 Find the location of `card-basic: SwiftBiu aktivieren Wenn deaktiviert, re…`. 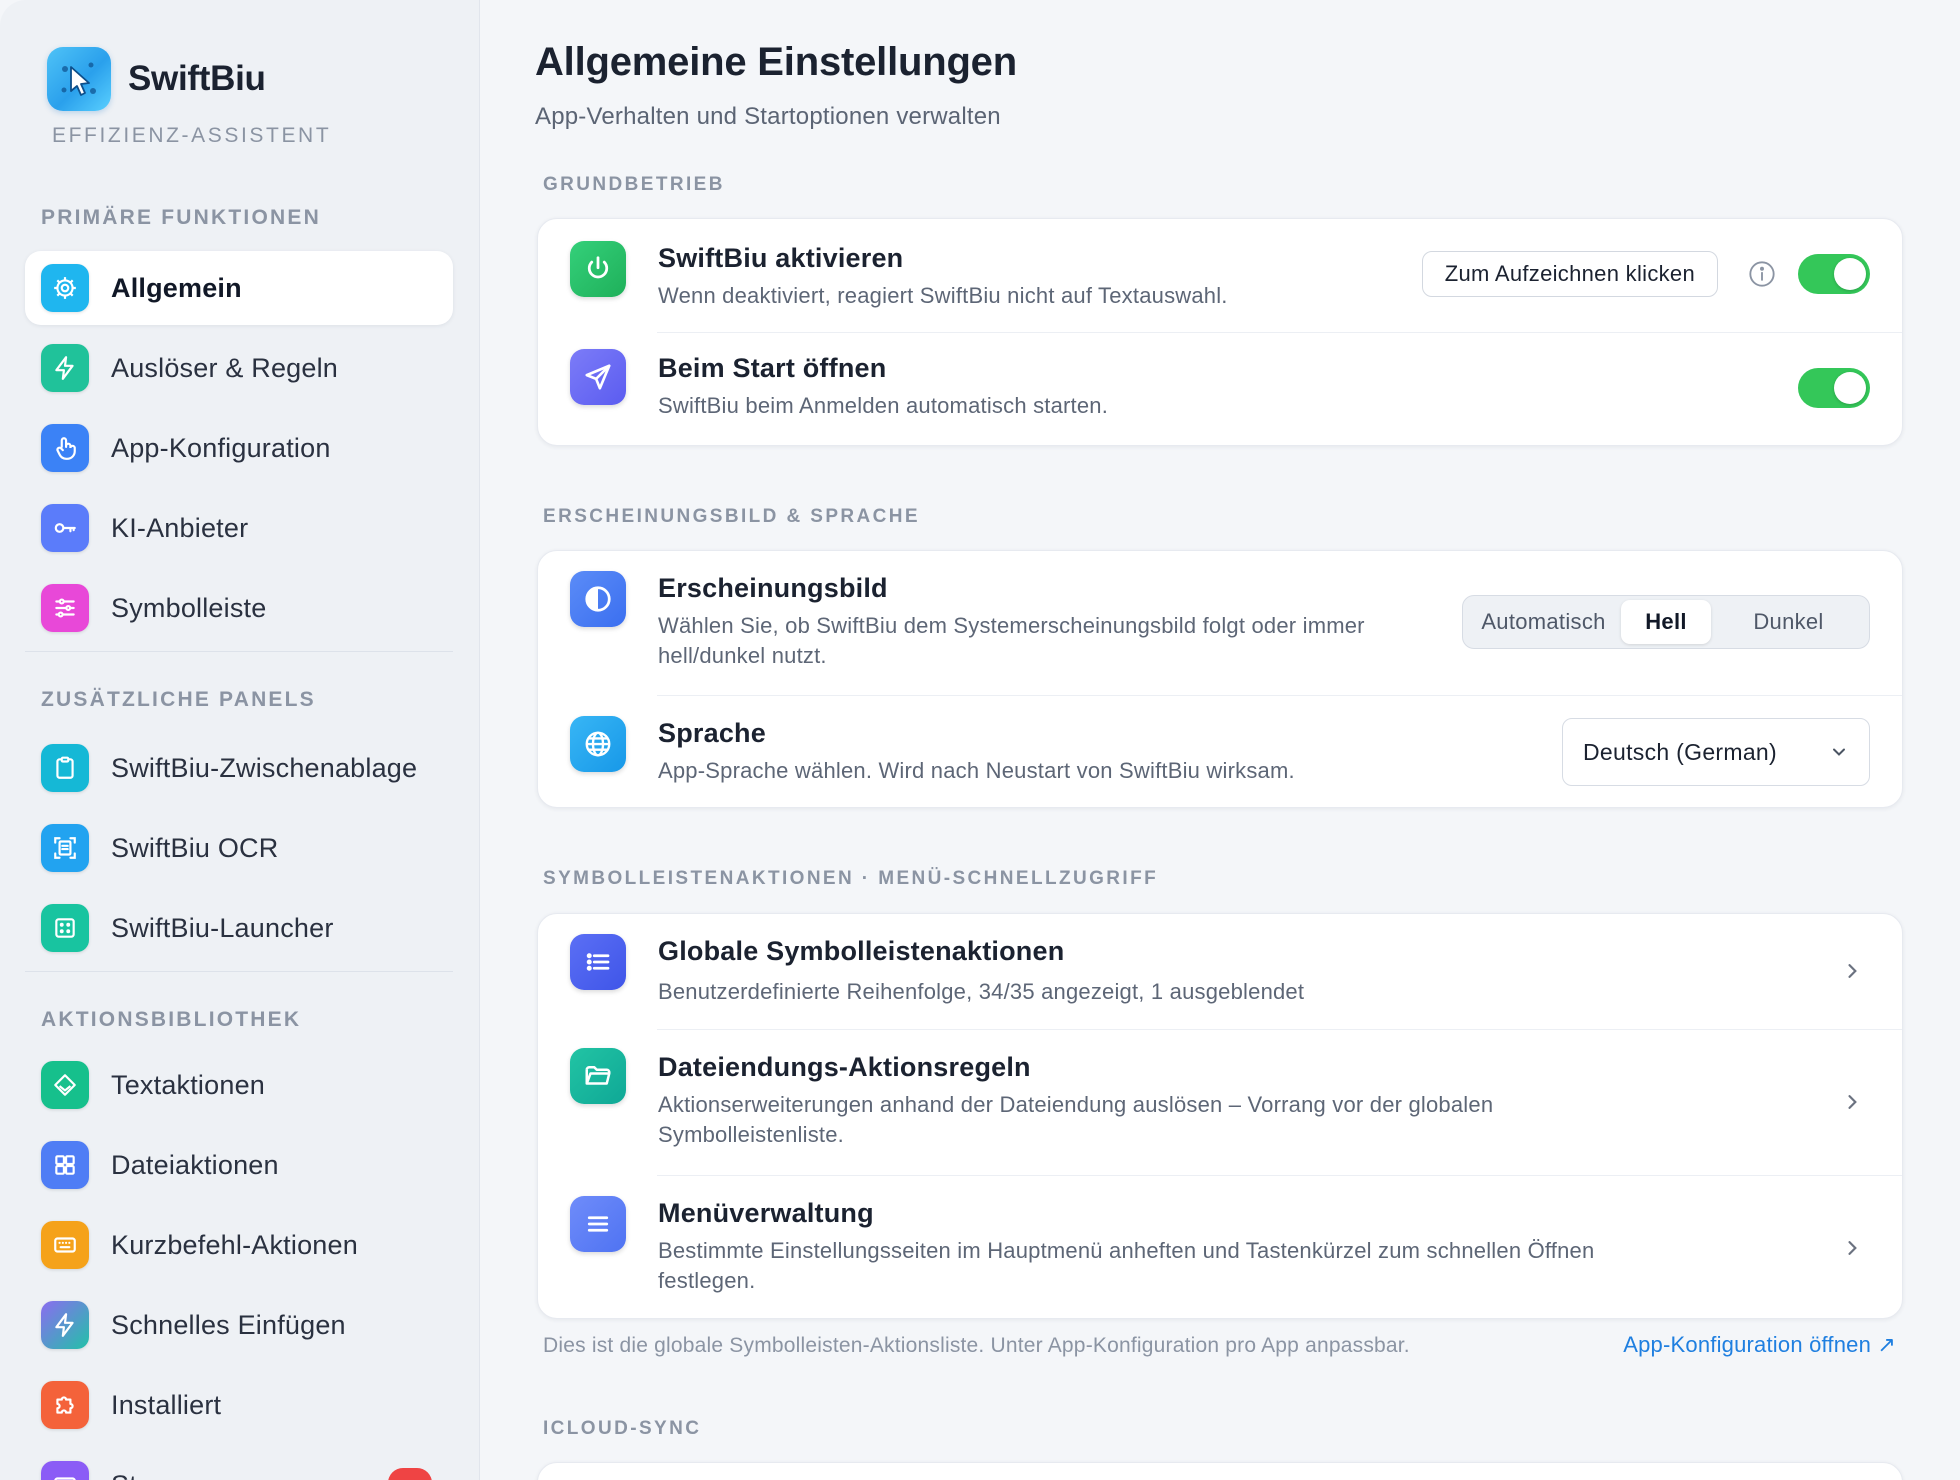

card-basic: SwiftBiu aktivieren Wenn deaktiviert, re… is located at coordinates (1220, 332).